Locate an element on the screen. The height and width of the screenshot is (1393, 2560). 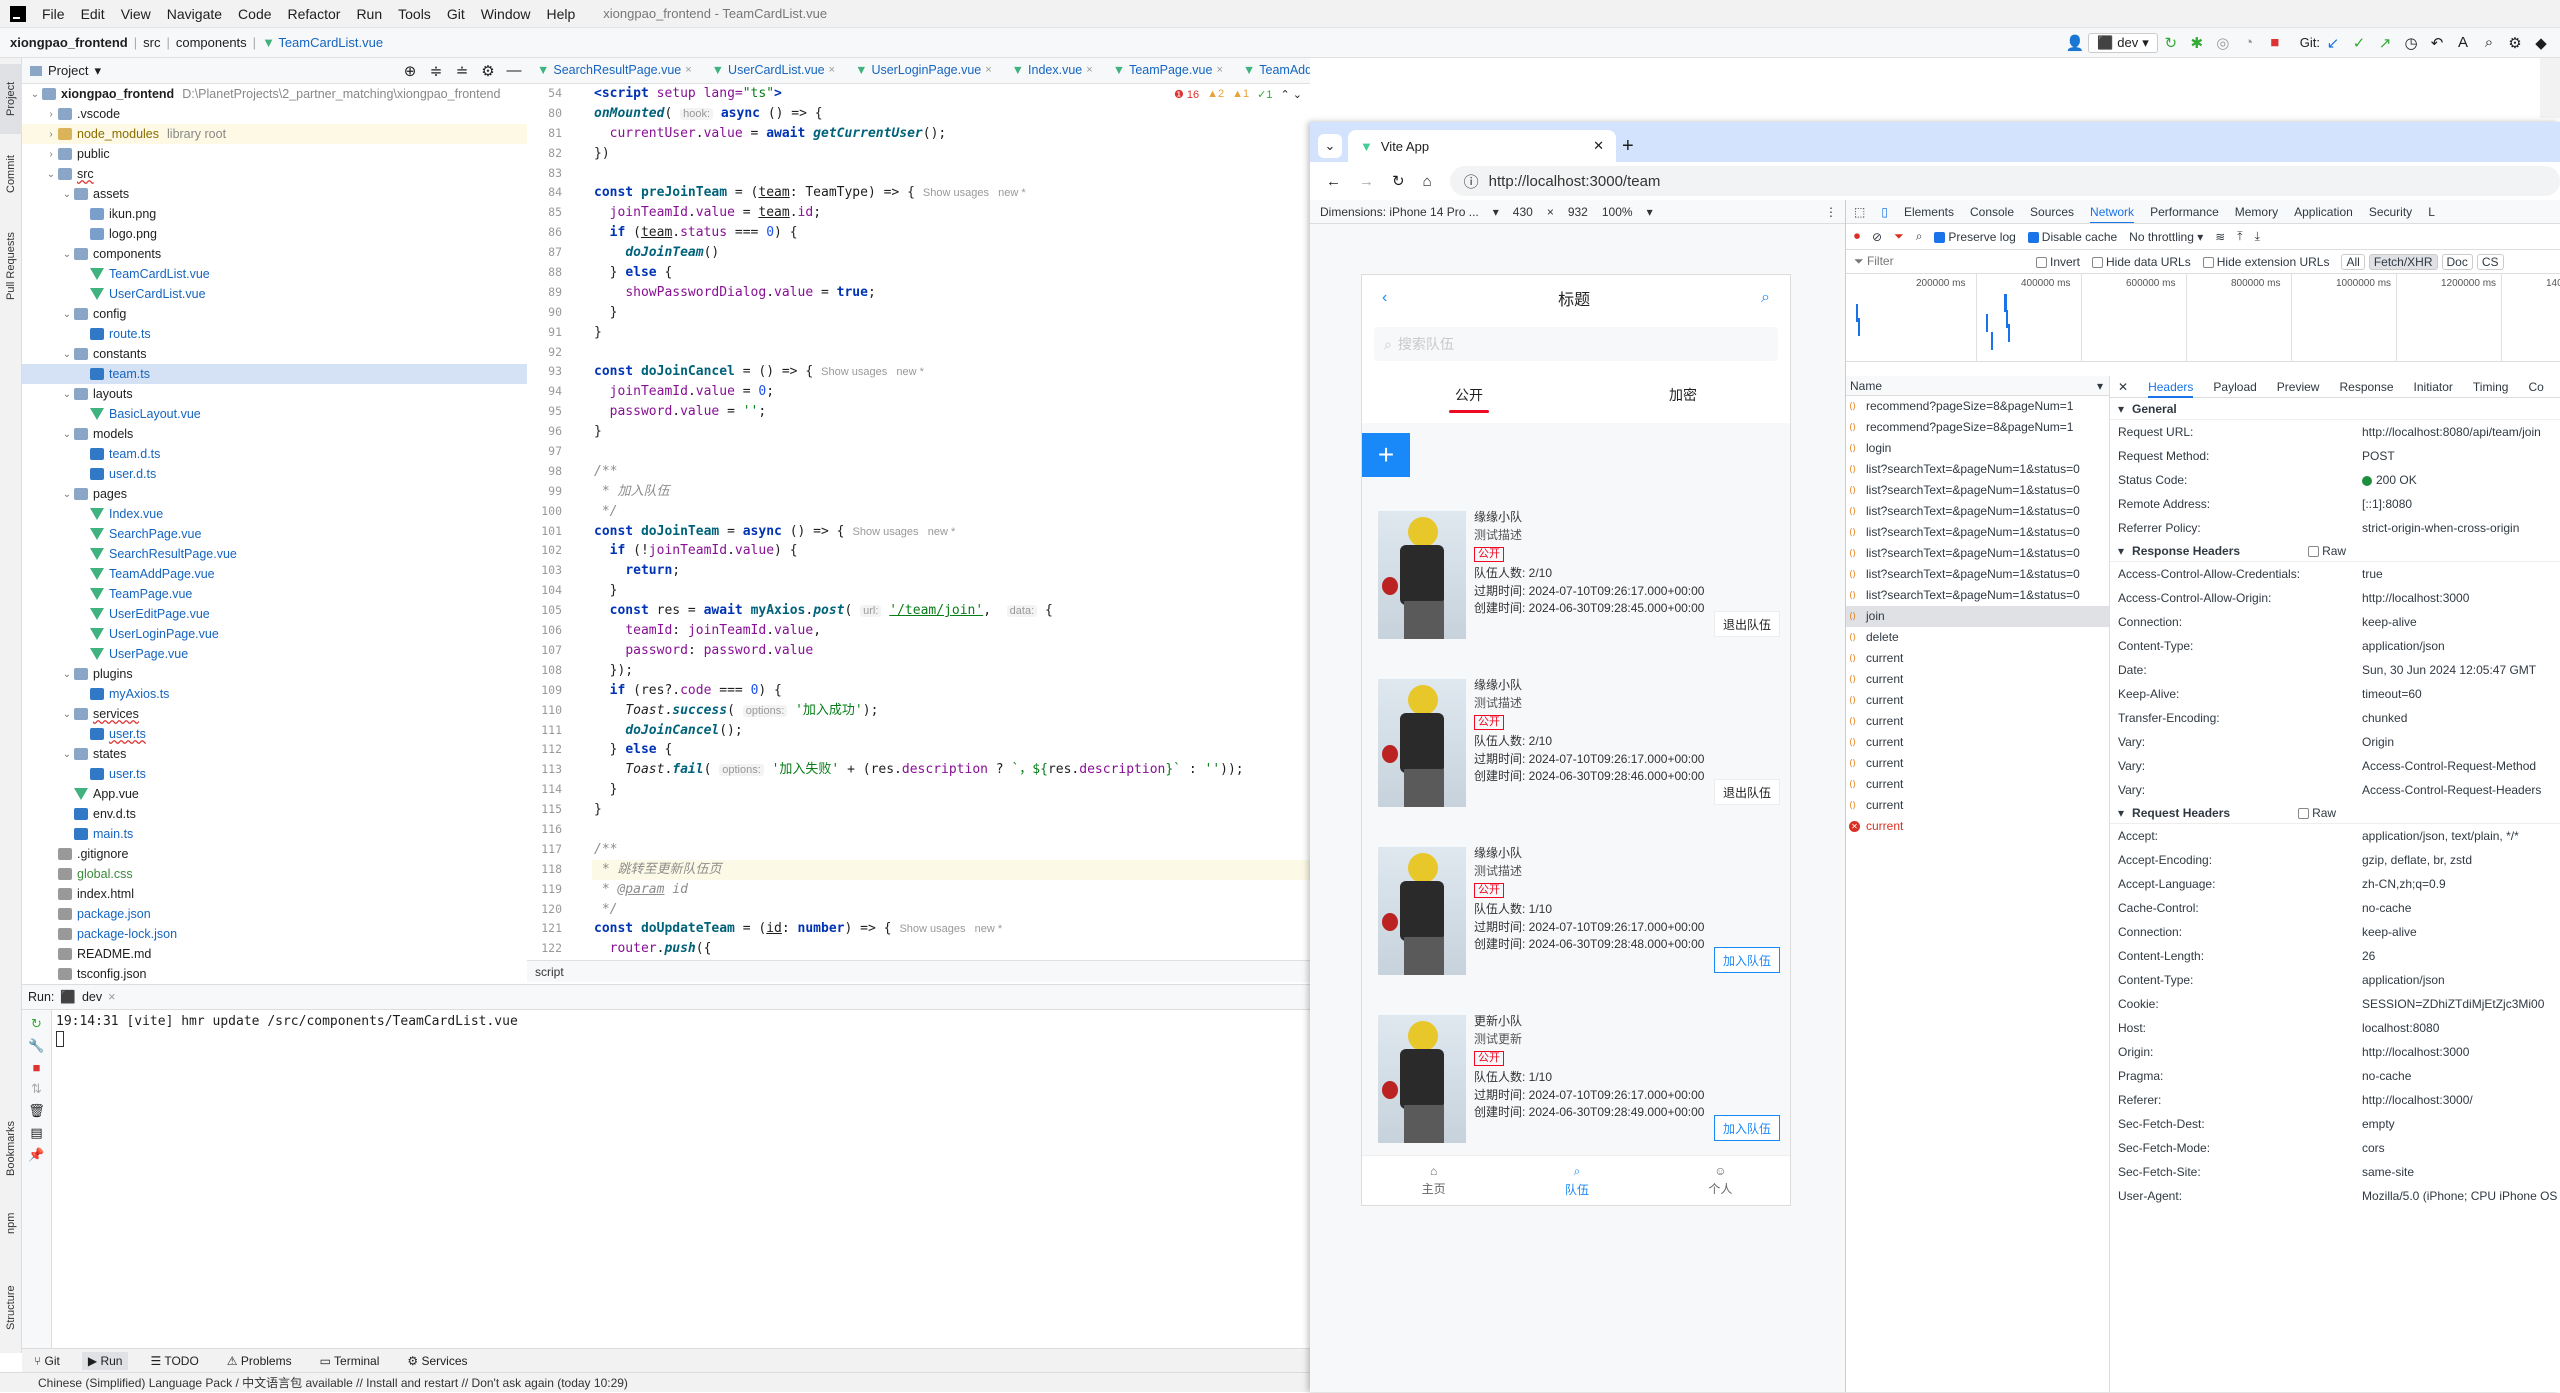
disable-cache-checkbox: Disable cache is located at coordinates (2072, 237).